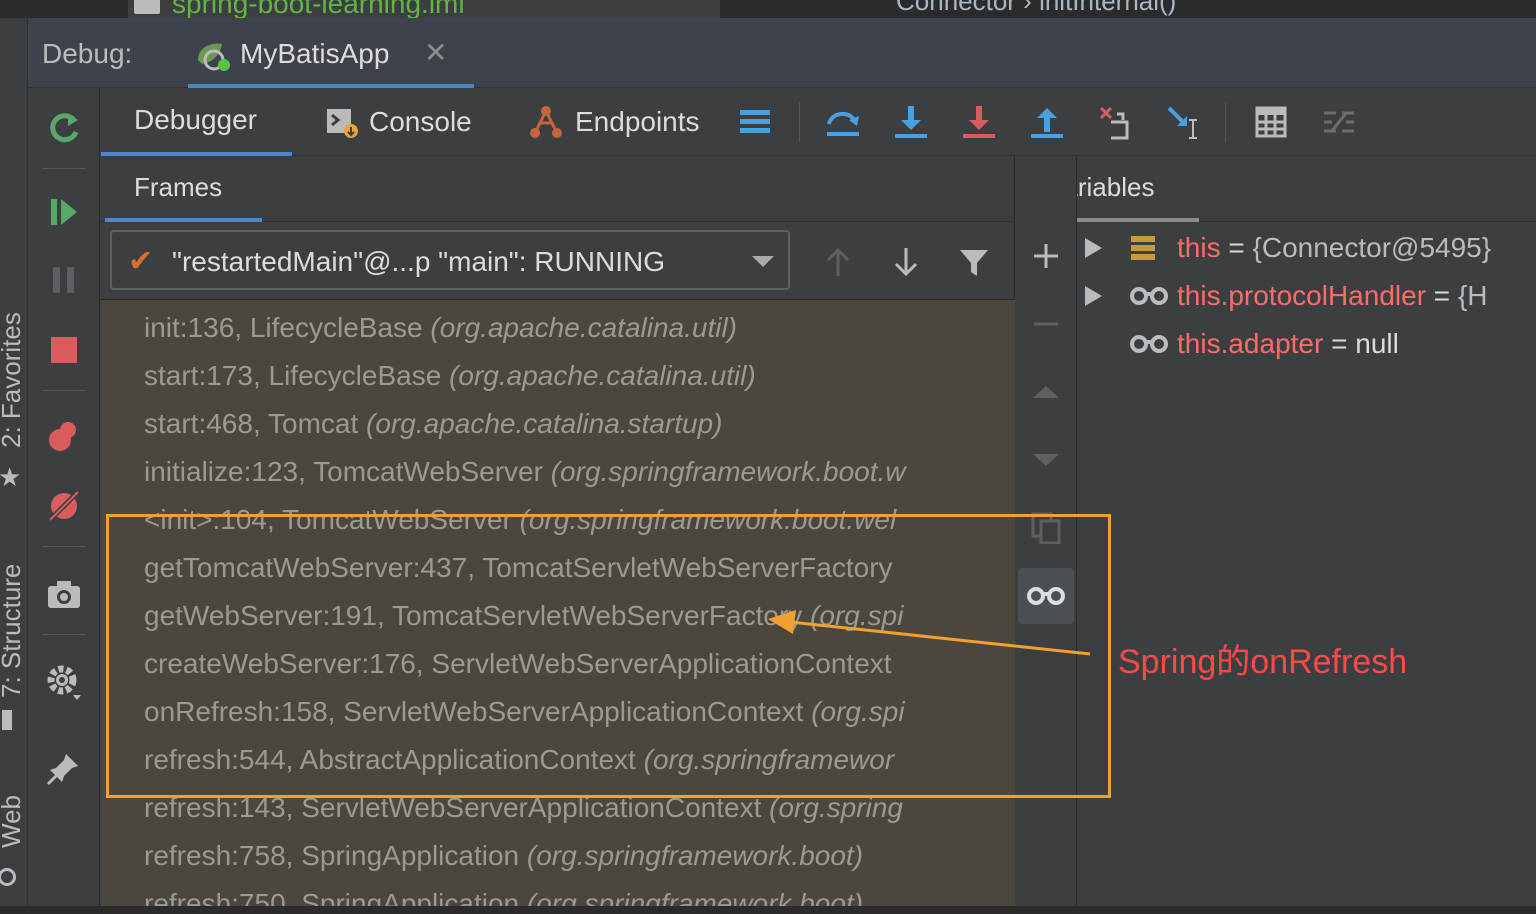  Describe the element at coordinates (64, 768) in the screenshot. I see `pin-tab-icon` at that location.